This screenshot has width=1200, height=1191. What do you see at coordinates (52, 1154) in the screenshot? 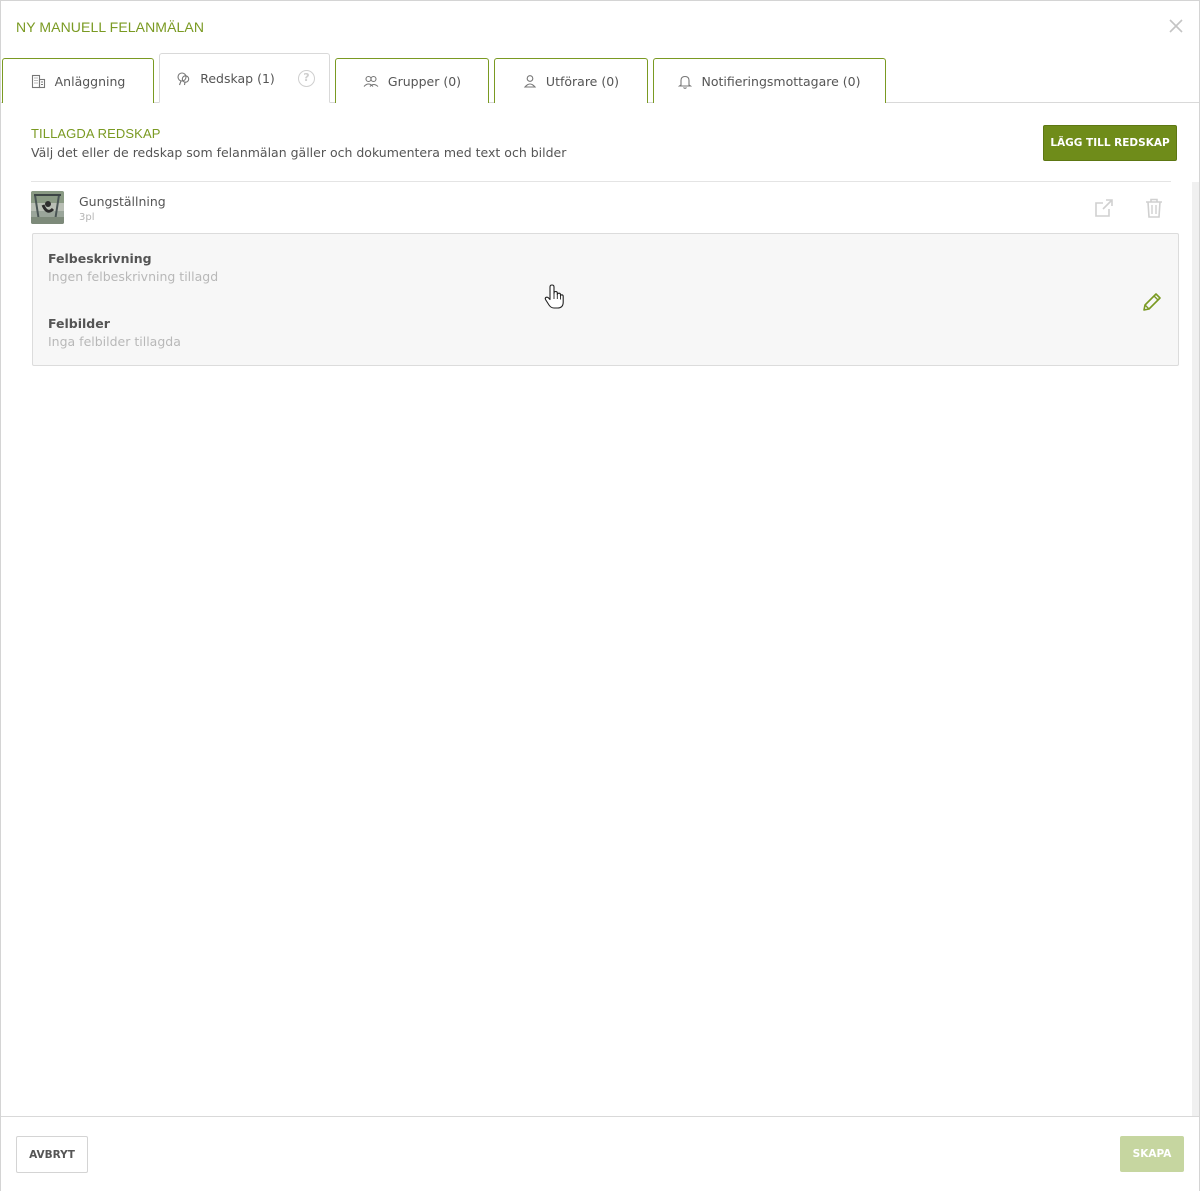
I see `cancel-button: AVBRYT` at bounding box center [52, 1154].